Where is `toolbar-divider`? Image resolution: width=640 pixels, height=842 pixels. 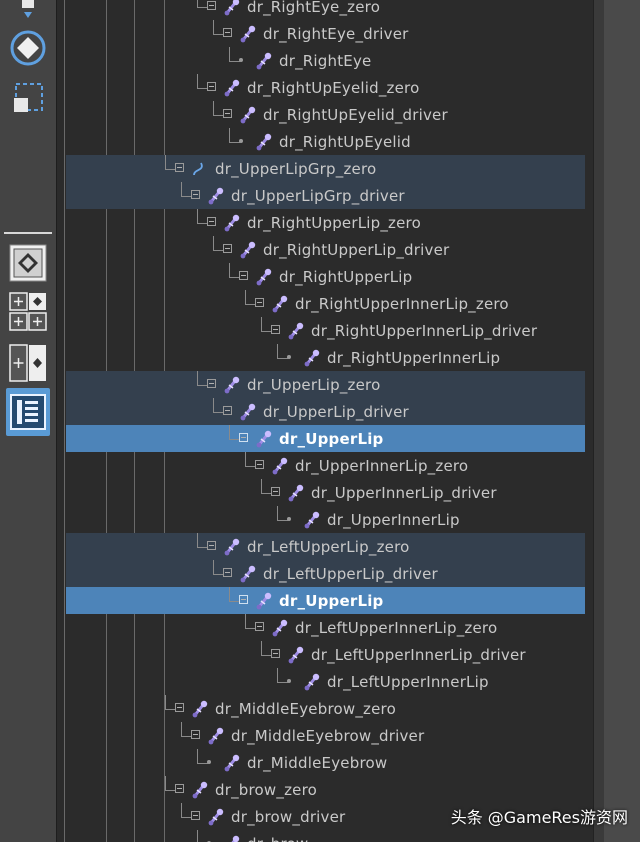
toolbar-divider is located at coordinates (28, 233).